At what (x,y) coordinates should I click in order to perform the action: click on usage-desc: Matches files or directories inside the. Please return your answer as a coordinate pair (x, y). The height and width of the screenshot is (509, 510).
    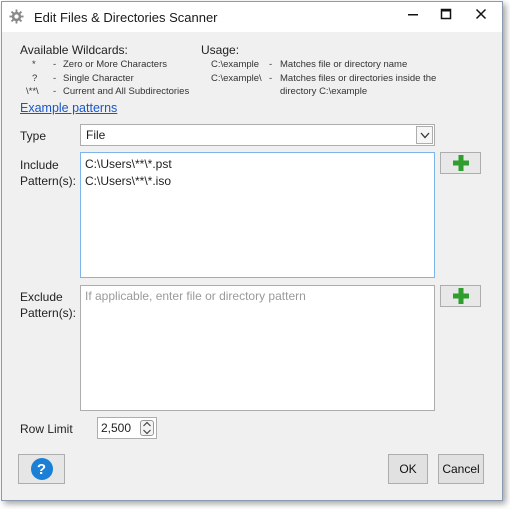
    Looking at the image, I should click on (358, 78).